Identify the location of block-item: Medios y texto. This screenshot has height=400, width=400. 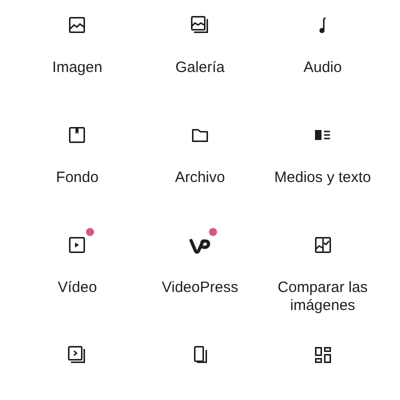
(322, 165).